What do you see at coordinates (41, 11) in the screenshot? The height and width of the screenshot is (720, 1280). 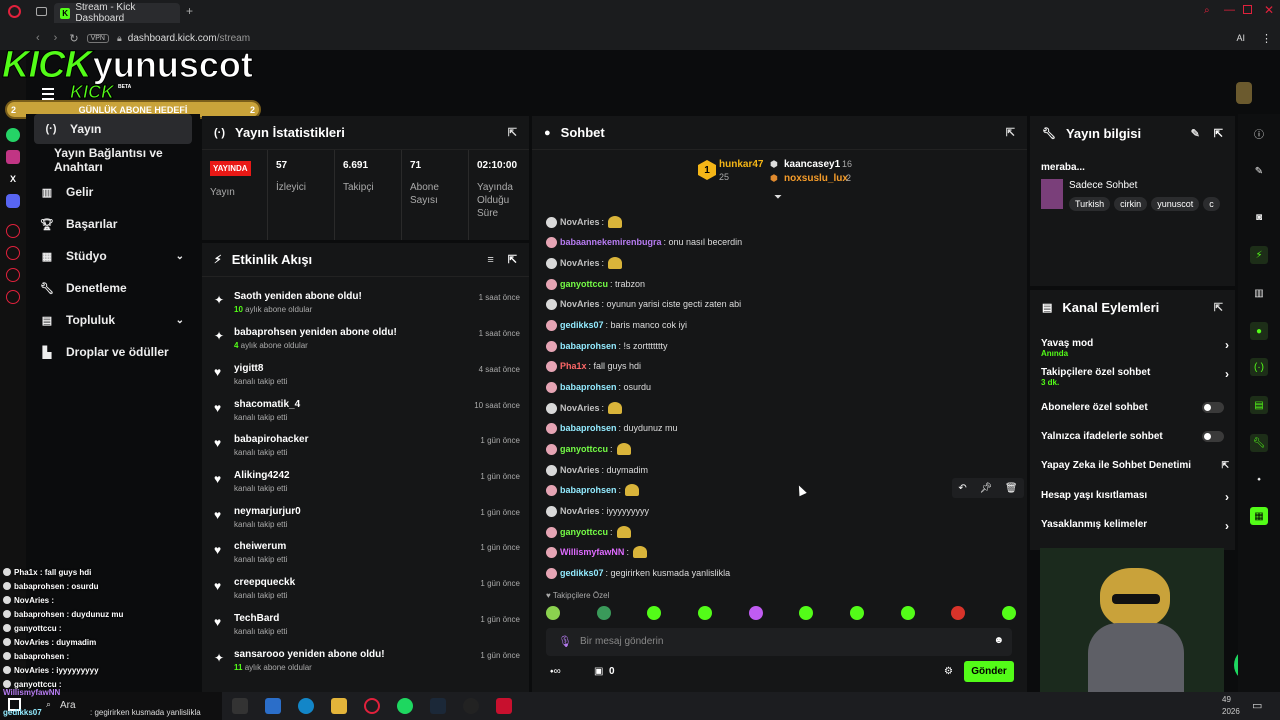 I see `tab-overview-icon` at bounding box center [41, 11].